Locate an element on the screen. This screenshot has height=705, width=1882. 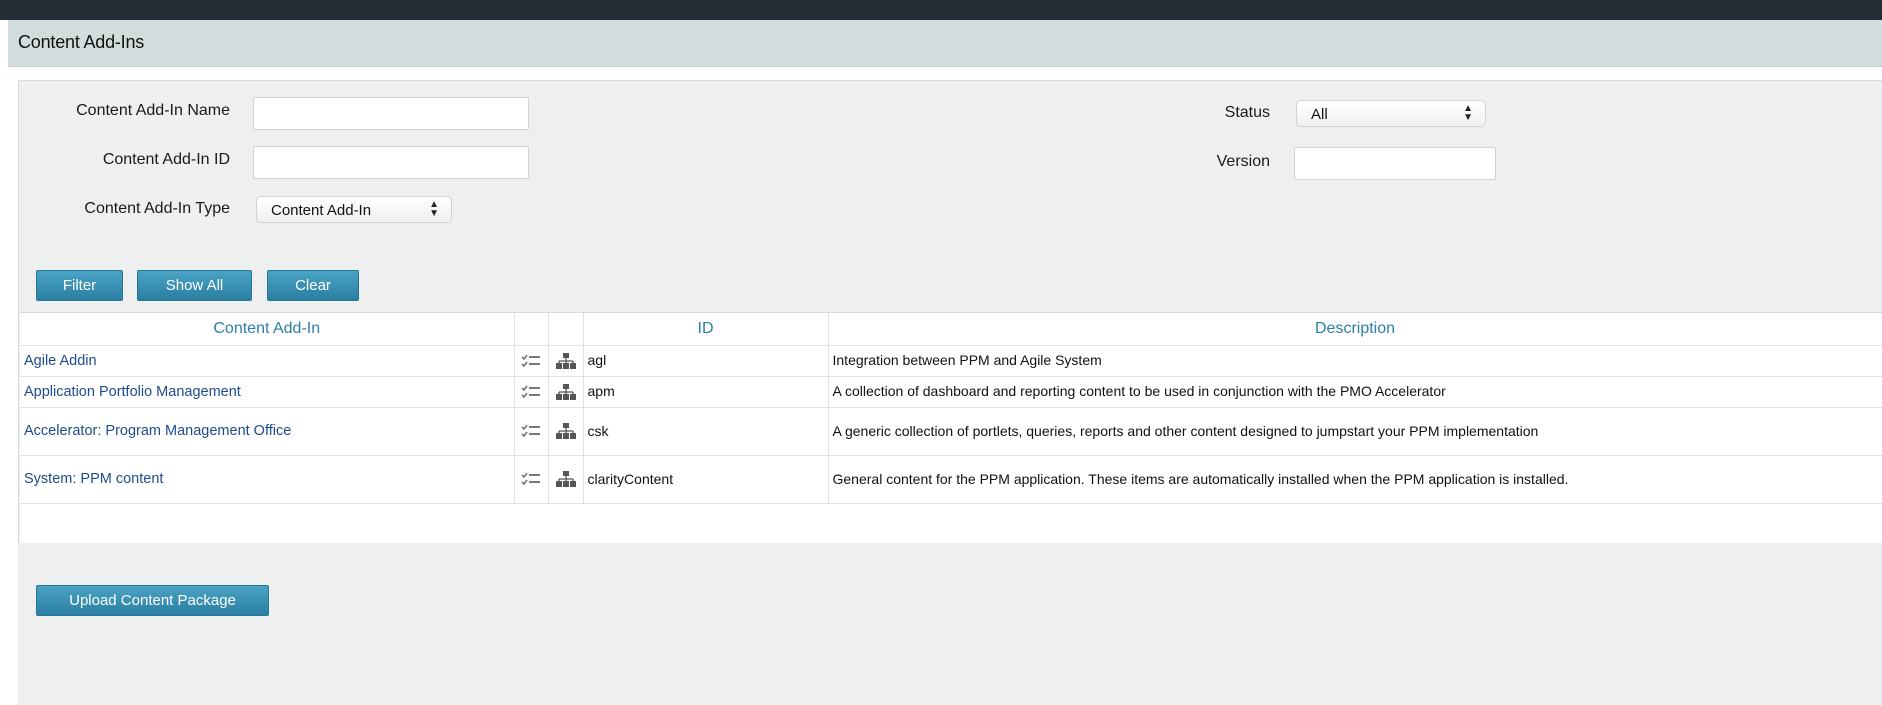
type-filter-select: Content Add-In ▲ ▼ is located at coordinates (354, 209).